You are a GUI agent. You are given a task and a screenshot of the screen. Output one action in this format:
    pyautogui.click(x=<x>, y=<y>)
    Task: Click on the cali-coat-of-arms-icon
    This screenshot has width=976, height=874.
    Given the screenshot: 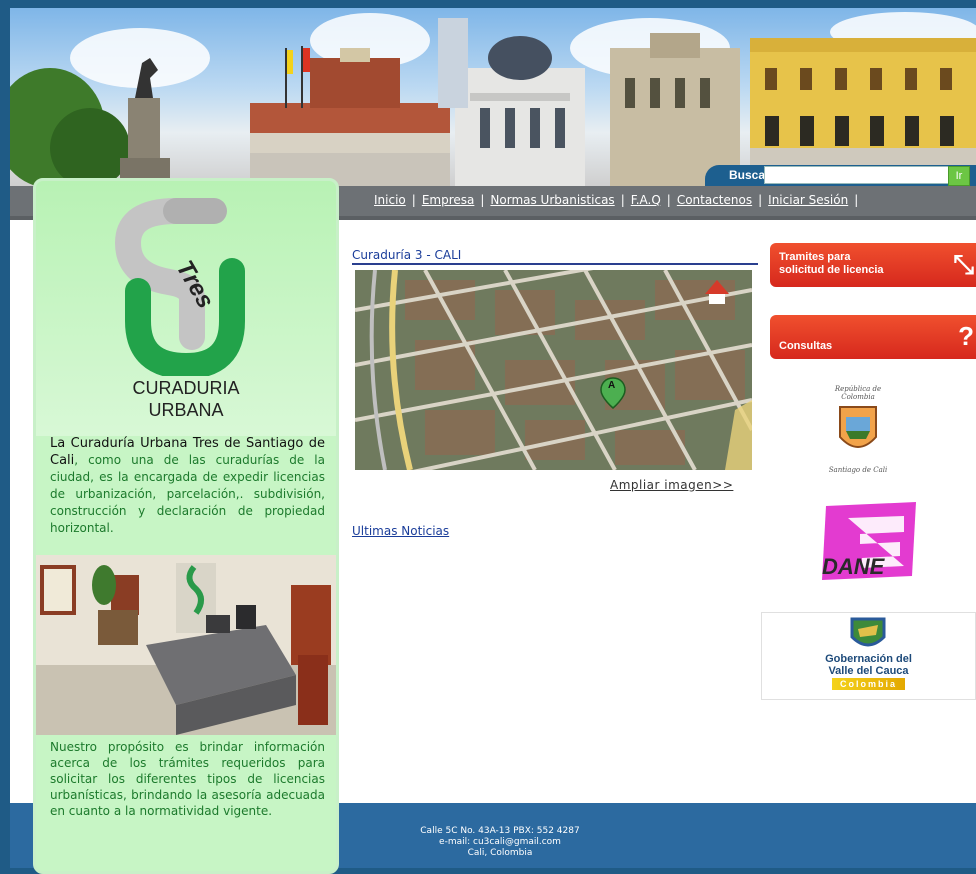 What is the action you would take?
    pyautogui.click(x=858, y=427)
    